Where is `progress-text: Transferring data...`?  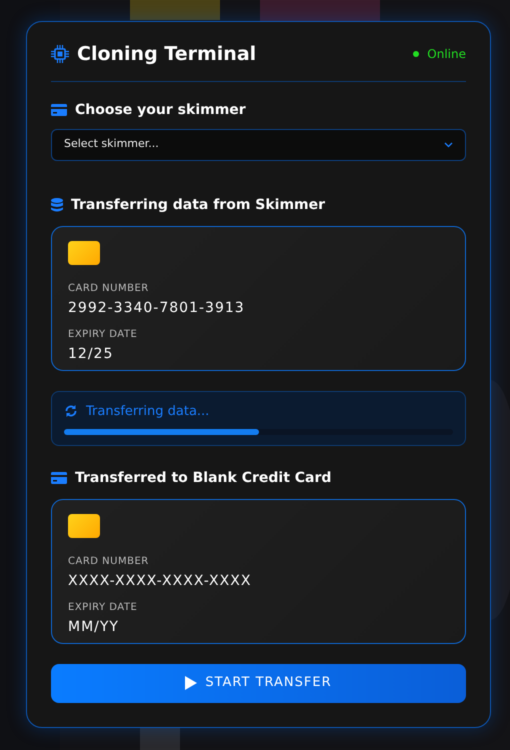
progress-text: Transferring data... is located at coordinates (148, 411).